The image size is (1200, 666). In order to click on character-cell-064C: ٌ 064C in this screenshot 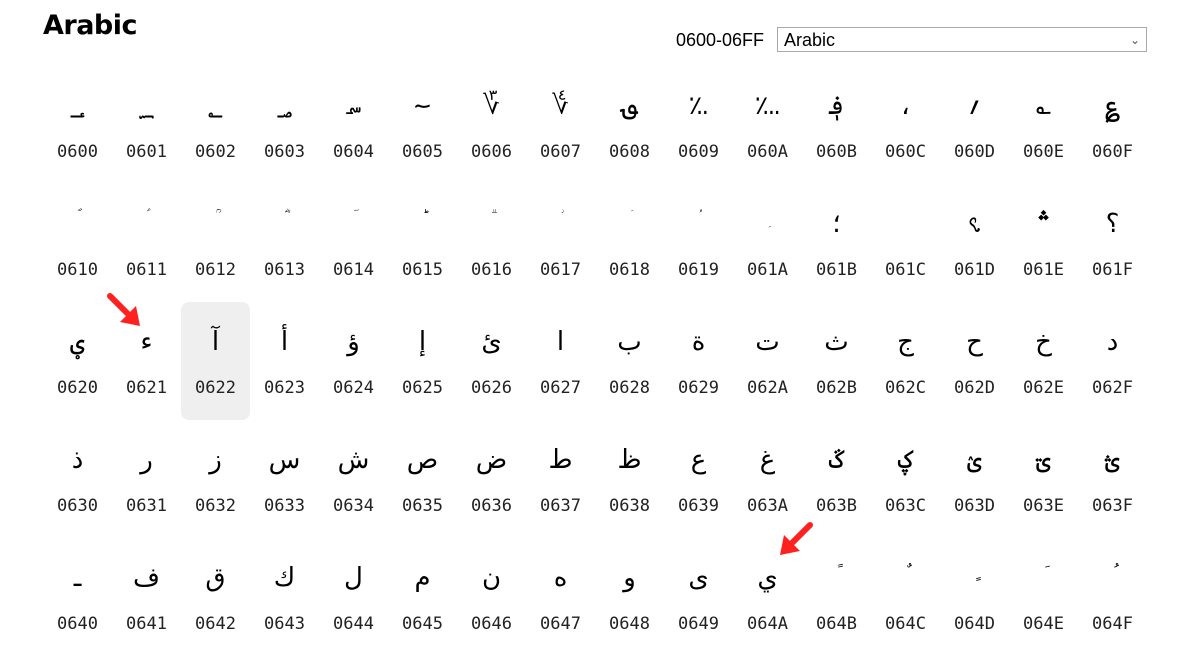, I will do `click(905, 597)`.